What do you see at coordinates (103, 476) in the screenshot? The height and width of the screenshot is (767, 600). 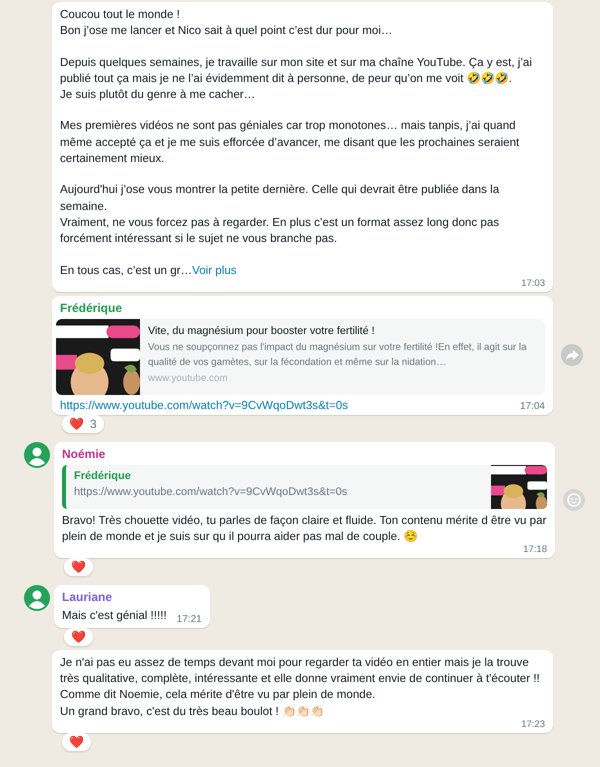 I see `quoted-sender: Frédérique` at bounding box center [103, 476].